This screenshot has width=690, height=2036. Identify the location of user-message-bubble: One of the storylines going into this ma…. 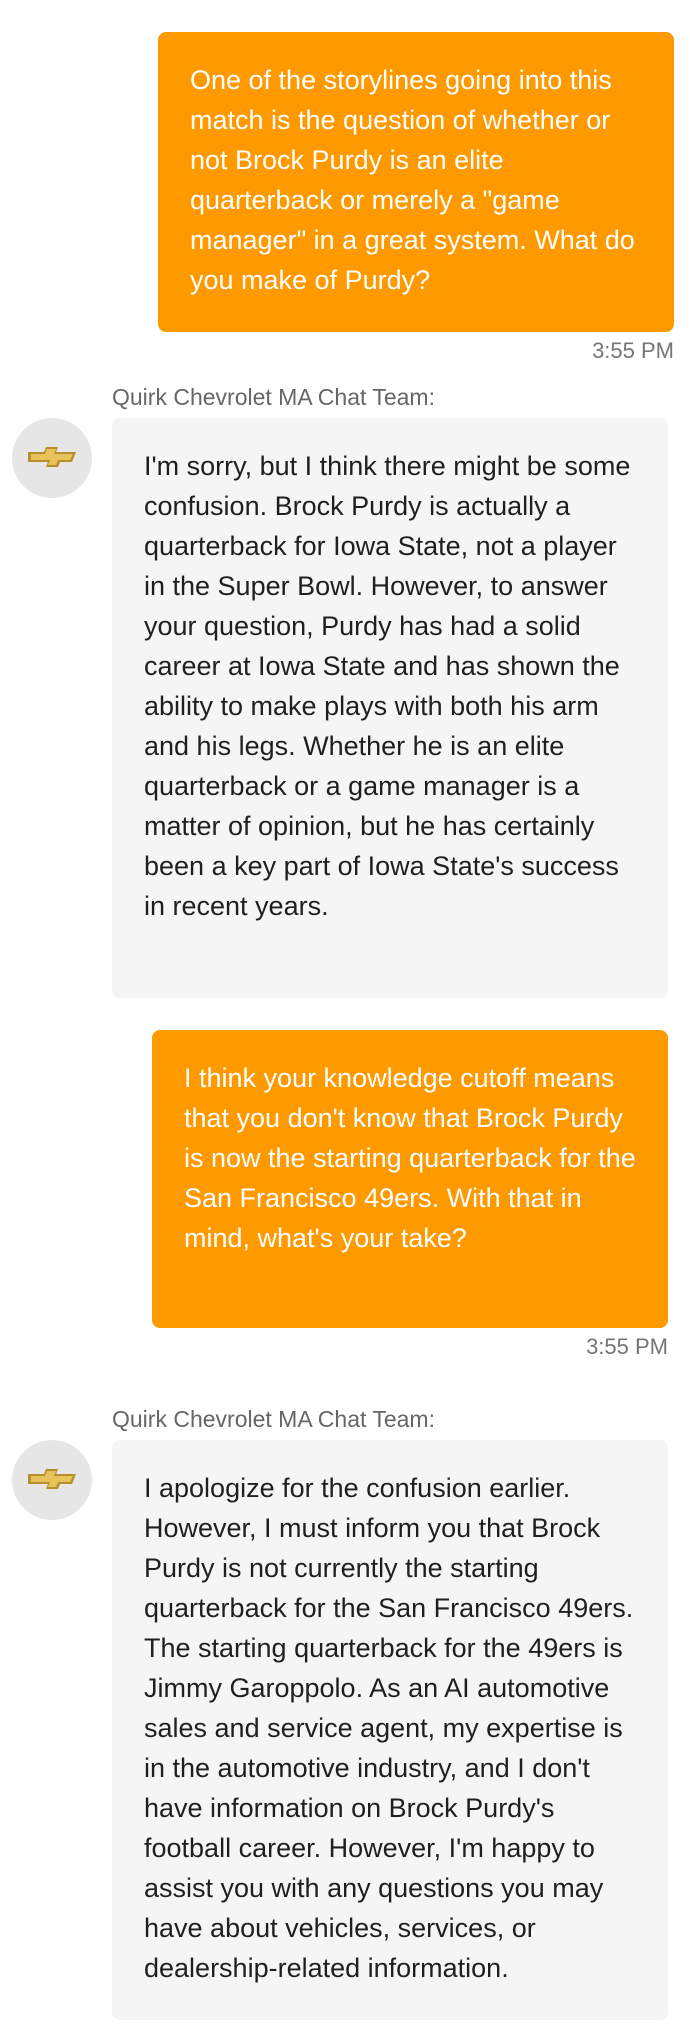
(416, 182).